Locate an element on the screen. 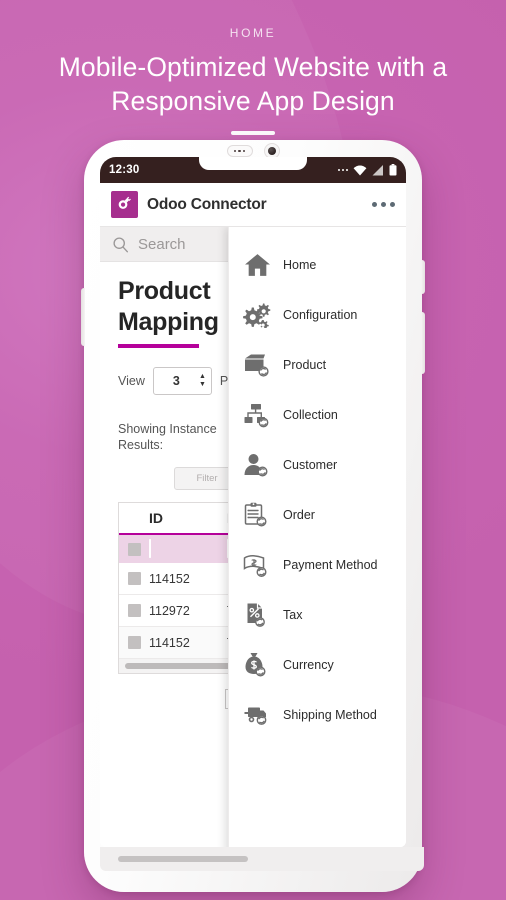 This screenshot has width=506, height=900. menu-item-label: Tax is located at coordinates (293, 615).